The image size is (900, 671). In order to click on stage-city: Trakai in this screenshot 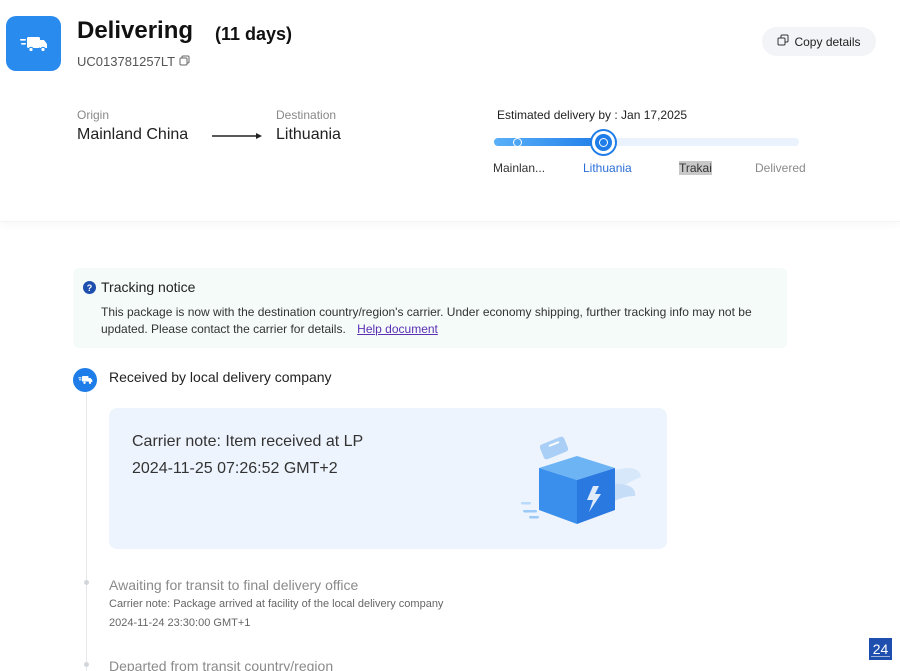, I will do `click(695, 168)`.